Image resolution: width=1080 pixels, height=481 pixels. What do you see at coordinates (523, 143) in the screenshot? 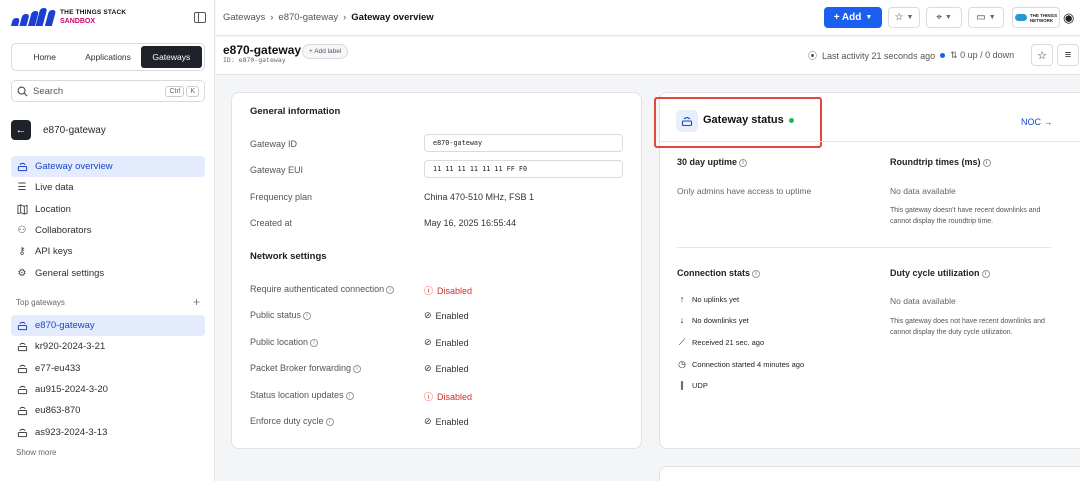
I see `gateway-id-field: e870-gateway` at bounding box center [523, 143].